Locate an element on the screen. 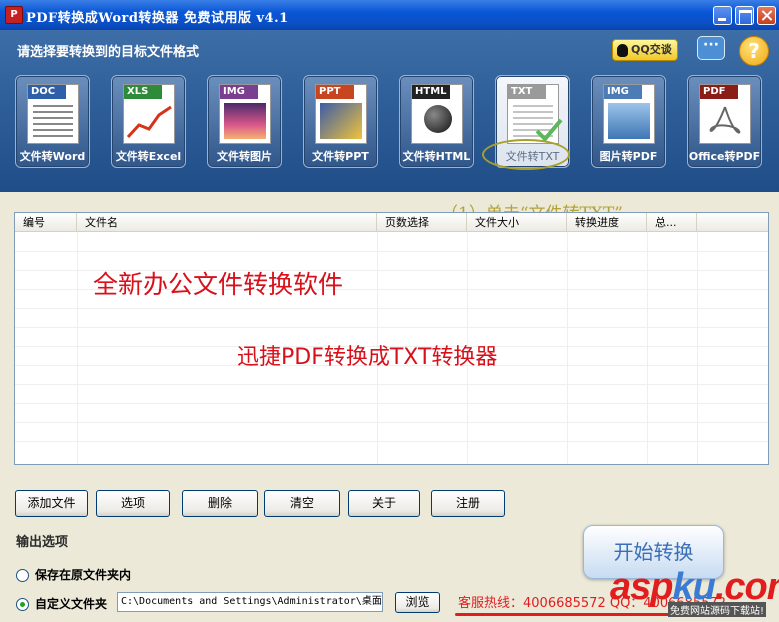 This screenshot has height=622, width=779. txt-doc-icon: TXT is located at coordinates (535, 114).